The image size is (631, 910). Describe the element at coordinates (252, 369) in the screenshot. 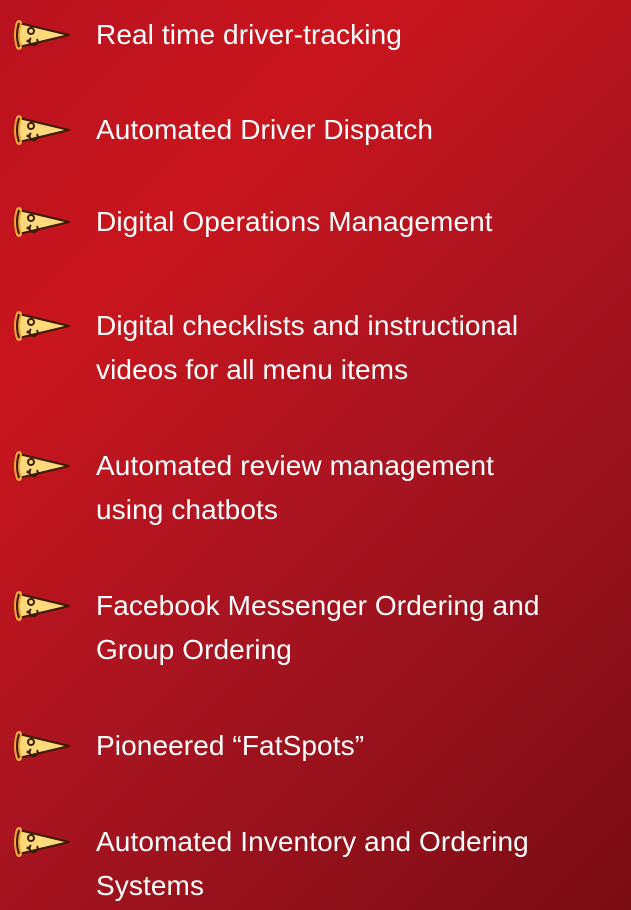

I see `feature-line: videos for all menu items` at that location.